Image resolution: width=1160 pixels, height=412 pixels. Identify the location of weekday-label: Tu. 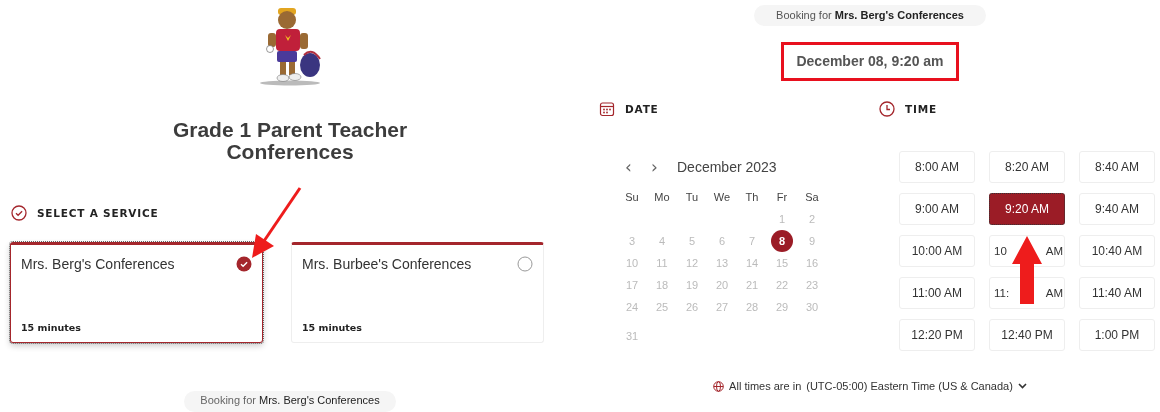
(692, 196).